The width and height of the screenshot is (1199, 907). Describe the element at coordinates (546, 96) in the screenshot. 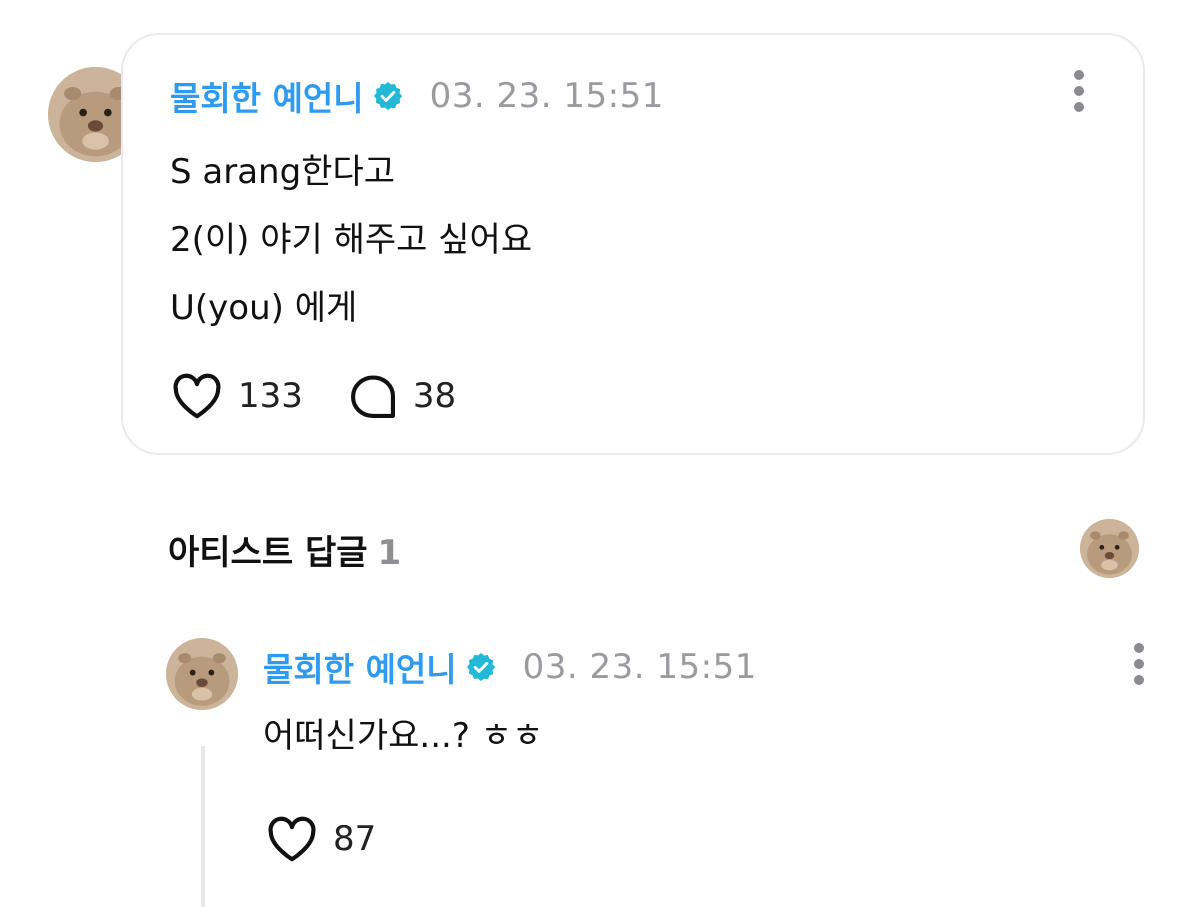

I see `post-timestamp: 03. 23. 15:51` at that location.